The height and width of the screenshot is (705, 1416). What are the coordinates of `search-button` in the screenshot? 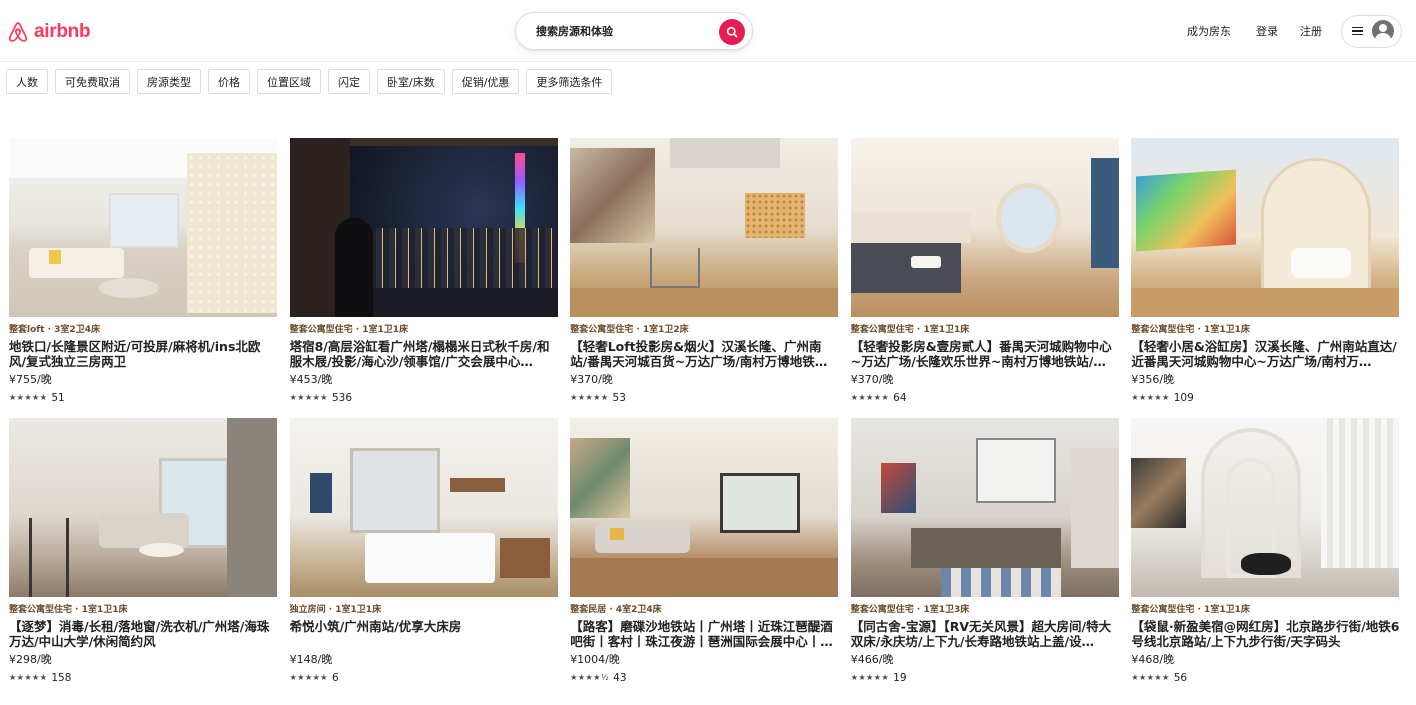 It's located at (732, 32).